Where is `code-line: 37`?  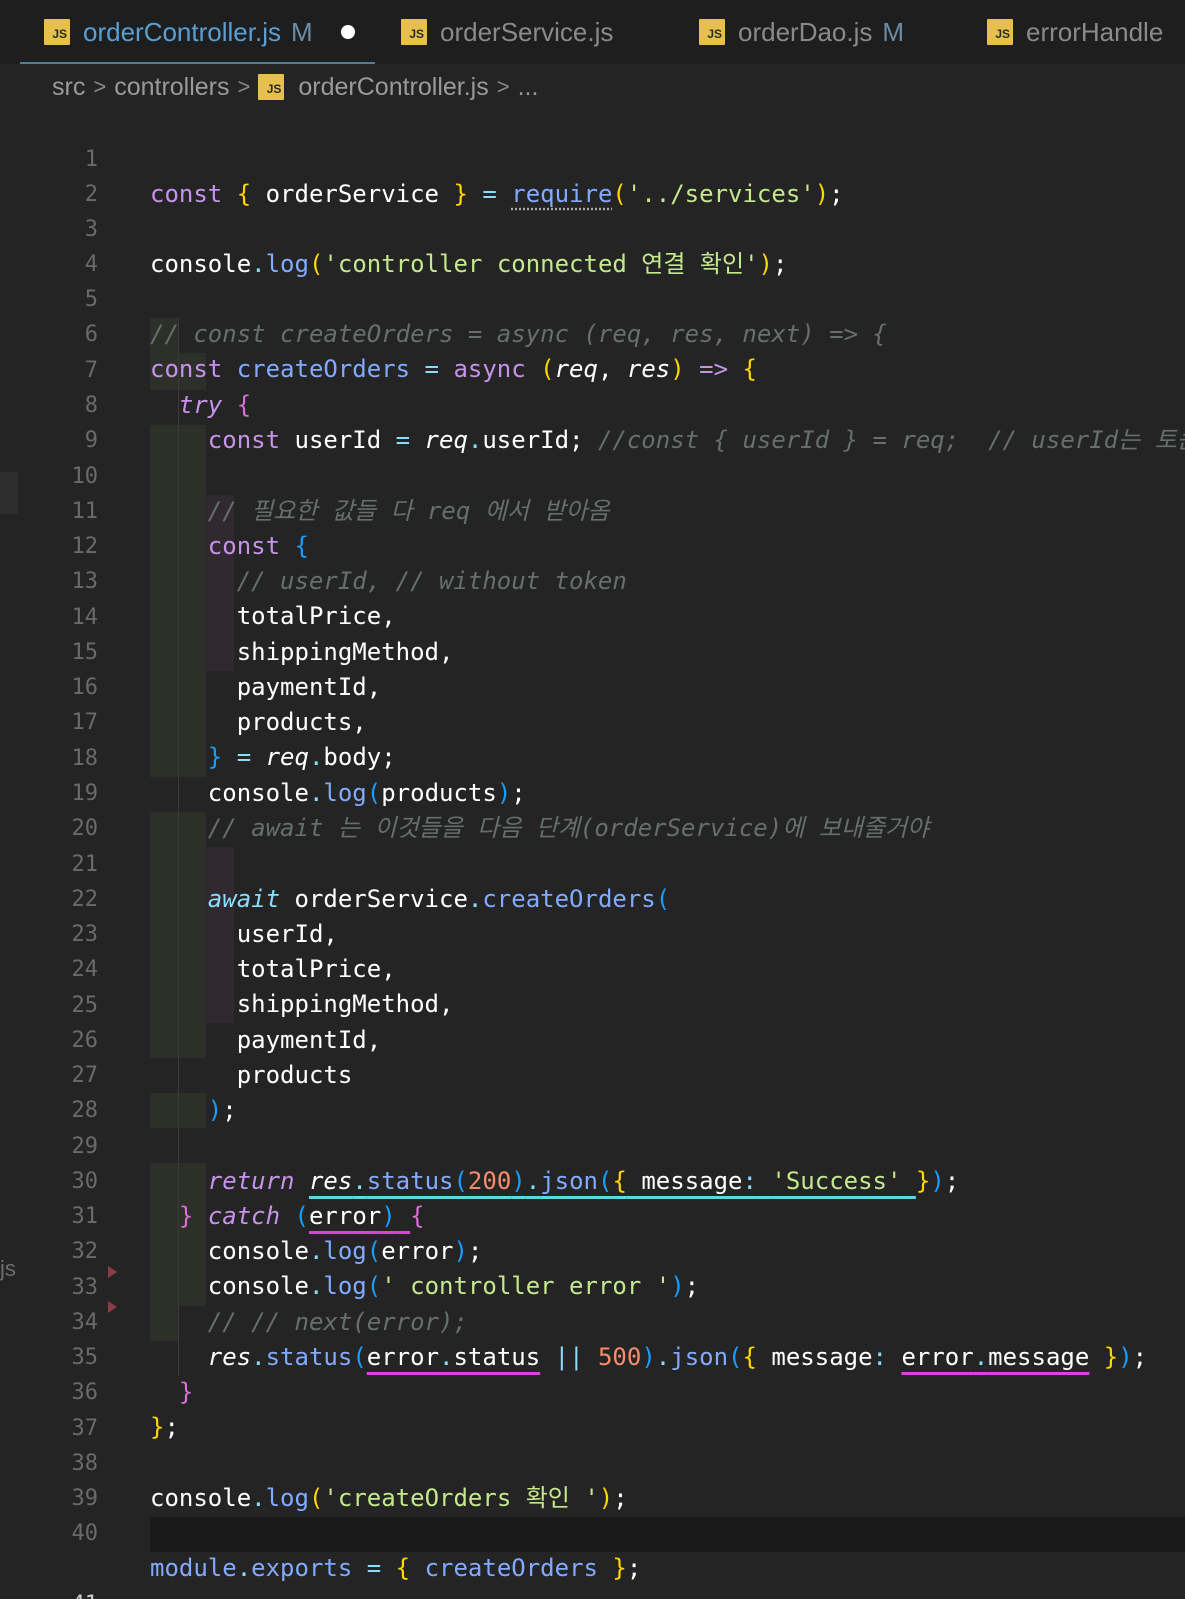
code-line: 37 is located at coordinates (592, 1408).